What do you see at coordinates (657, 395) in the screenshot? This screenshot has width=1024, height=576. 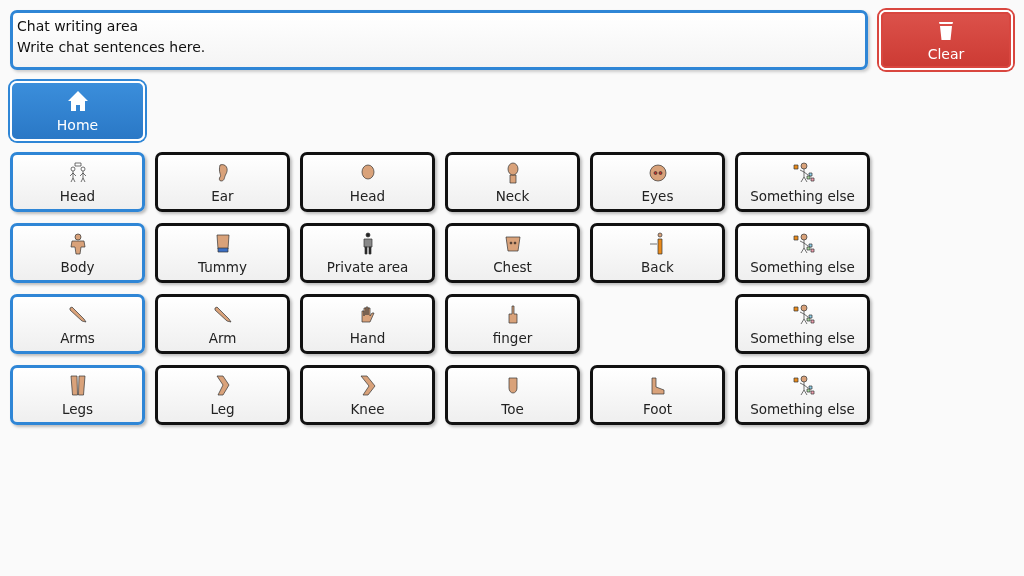 I see `word-button: Foot` at bounding box center [657, 395].